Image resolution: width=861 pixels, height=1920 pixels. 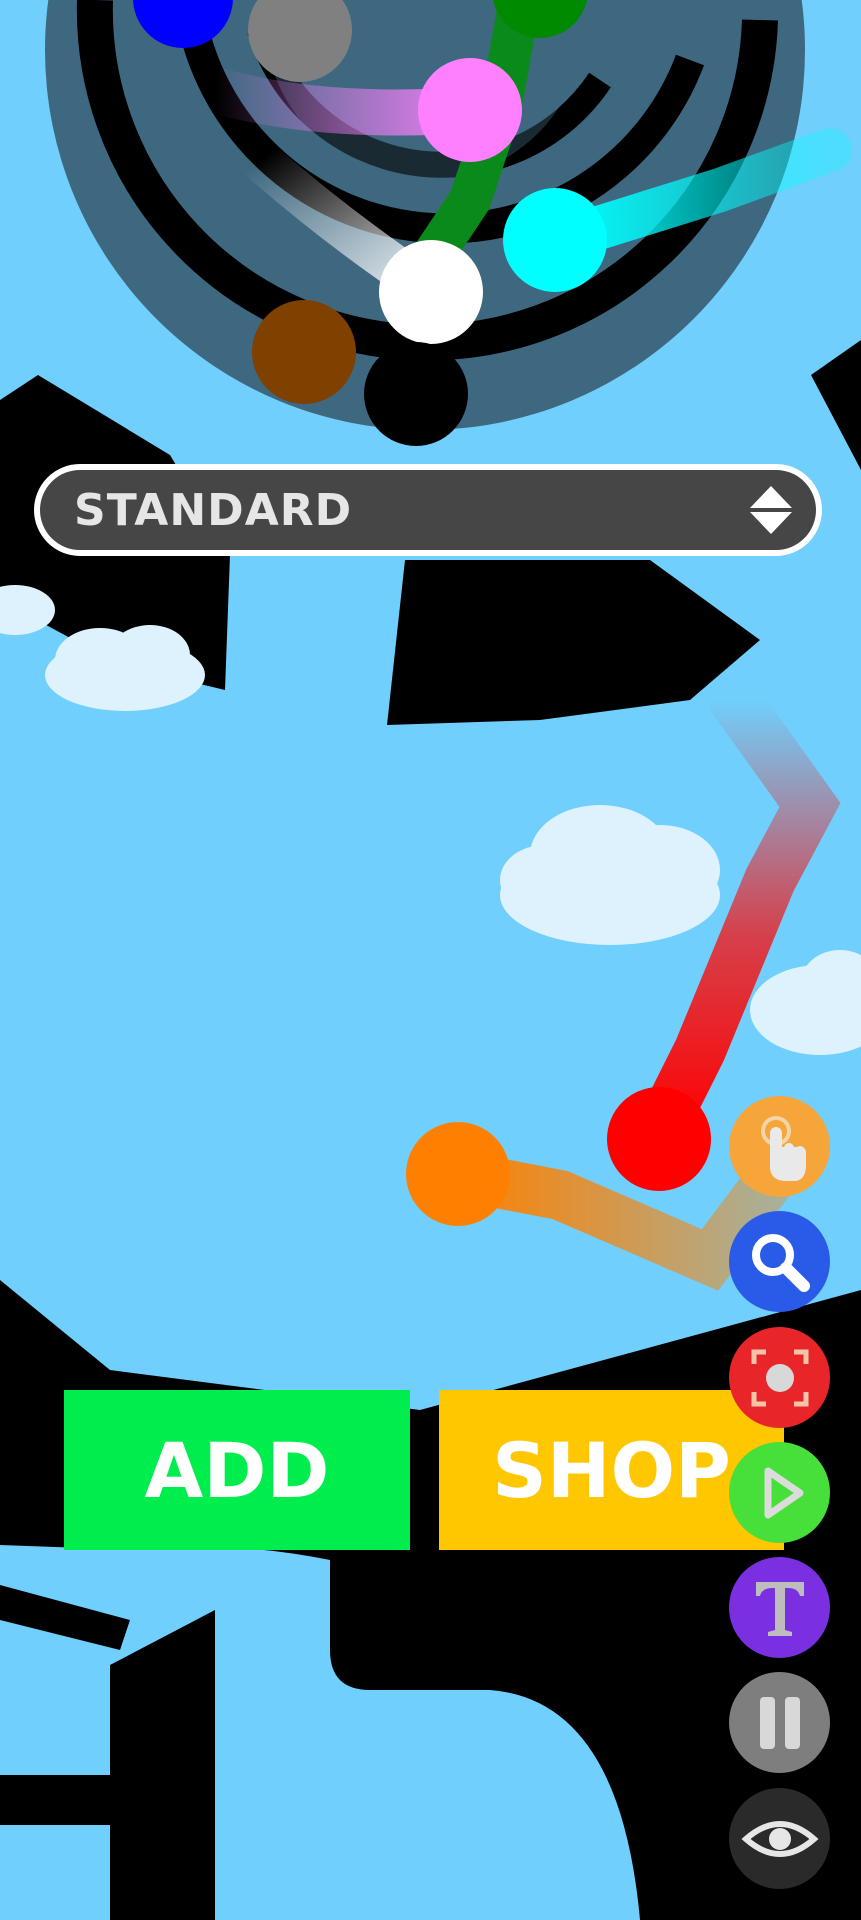 I want to click on ball-orange, so click(x=458, y=1174).